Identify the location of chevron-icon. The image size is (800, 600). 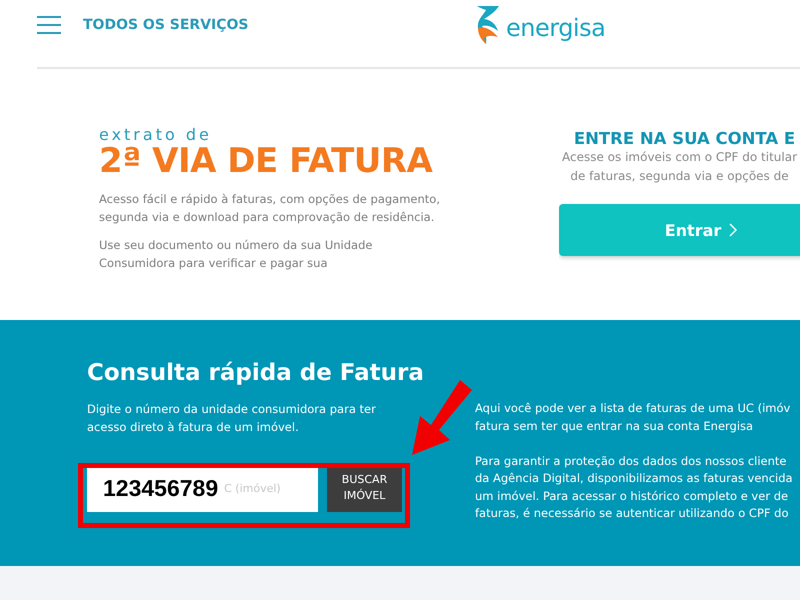
(733, 230).